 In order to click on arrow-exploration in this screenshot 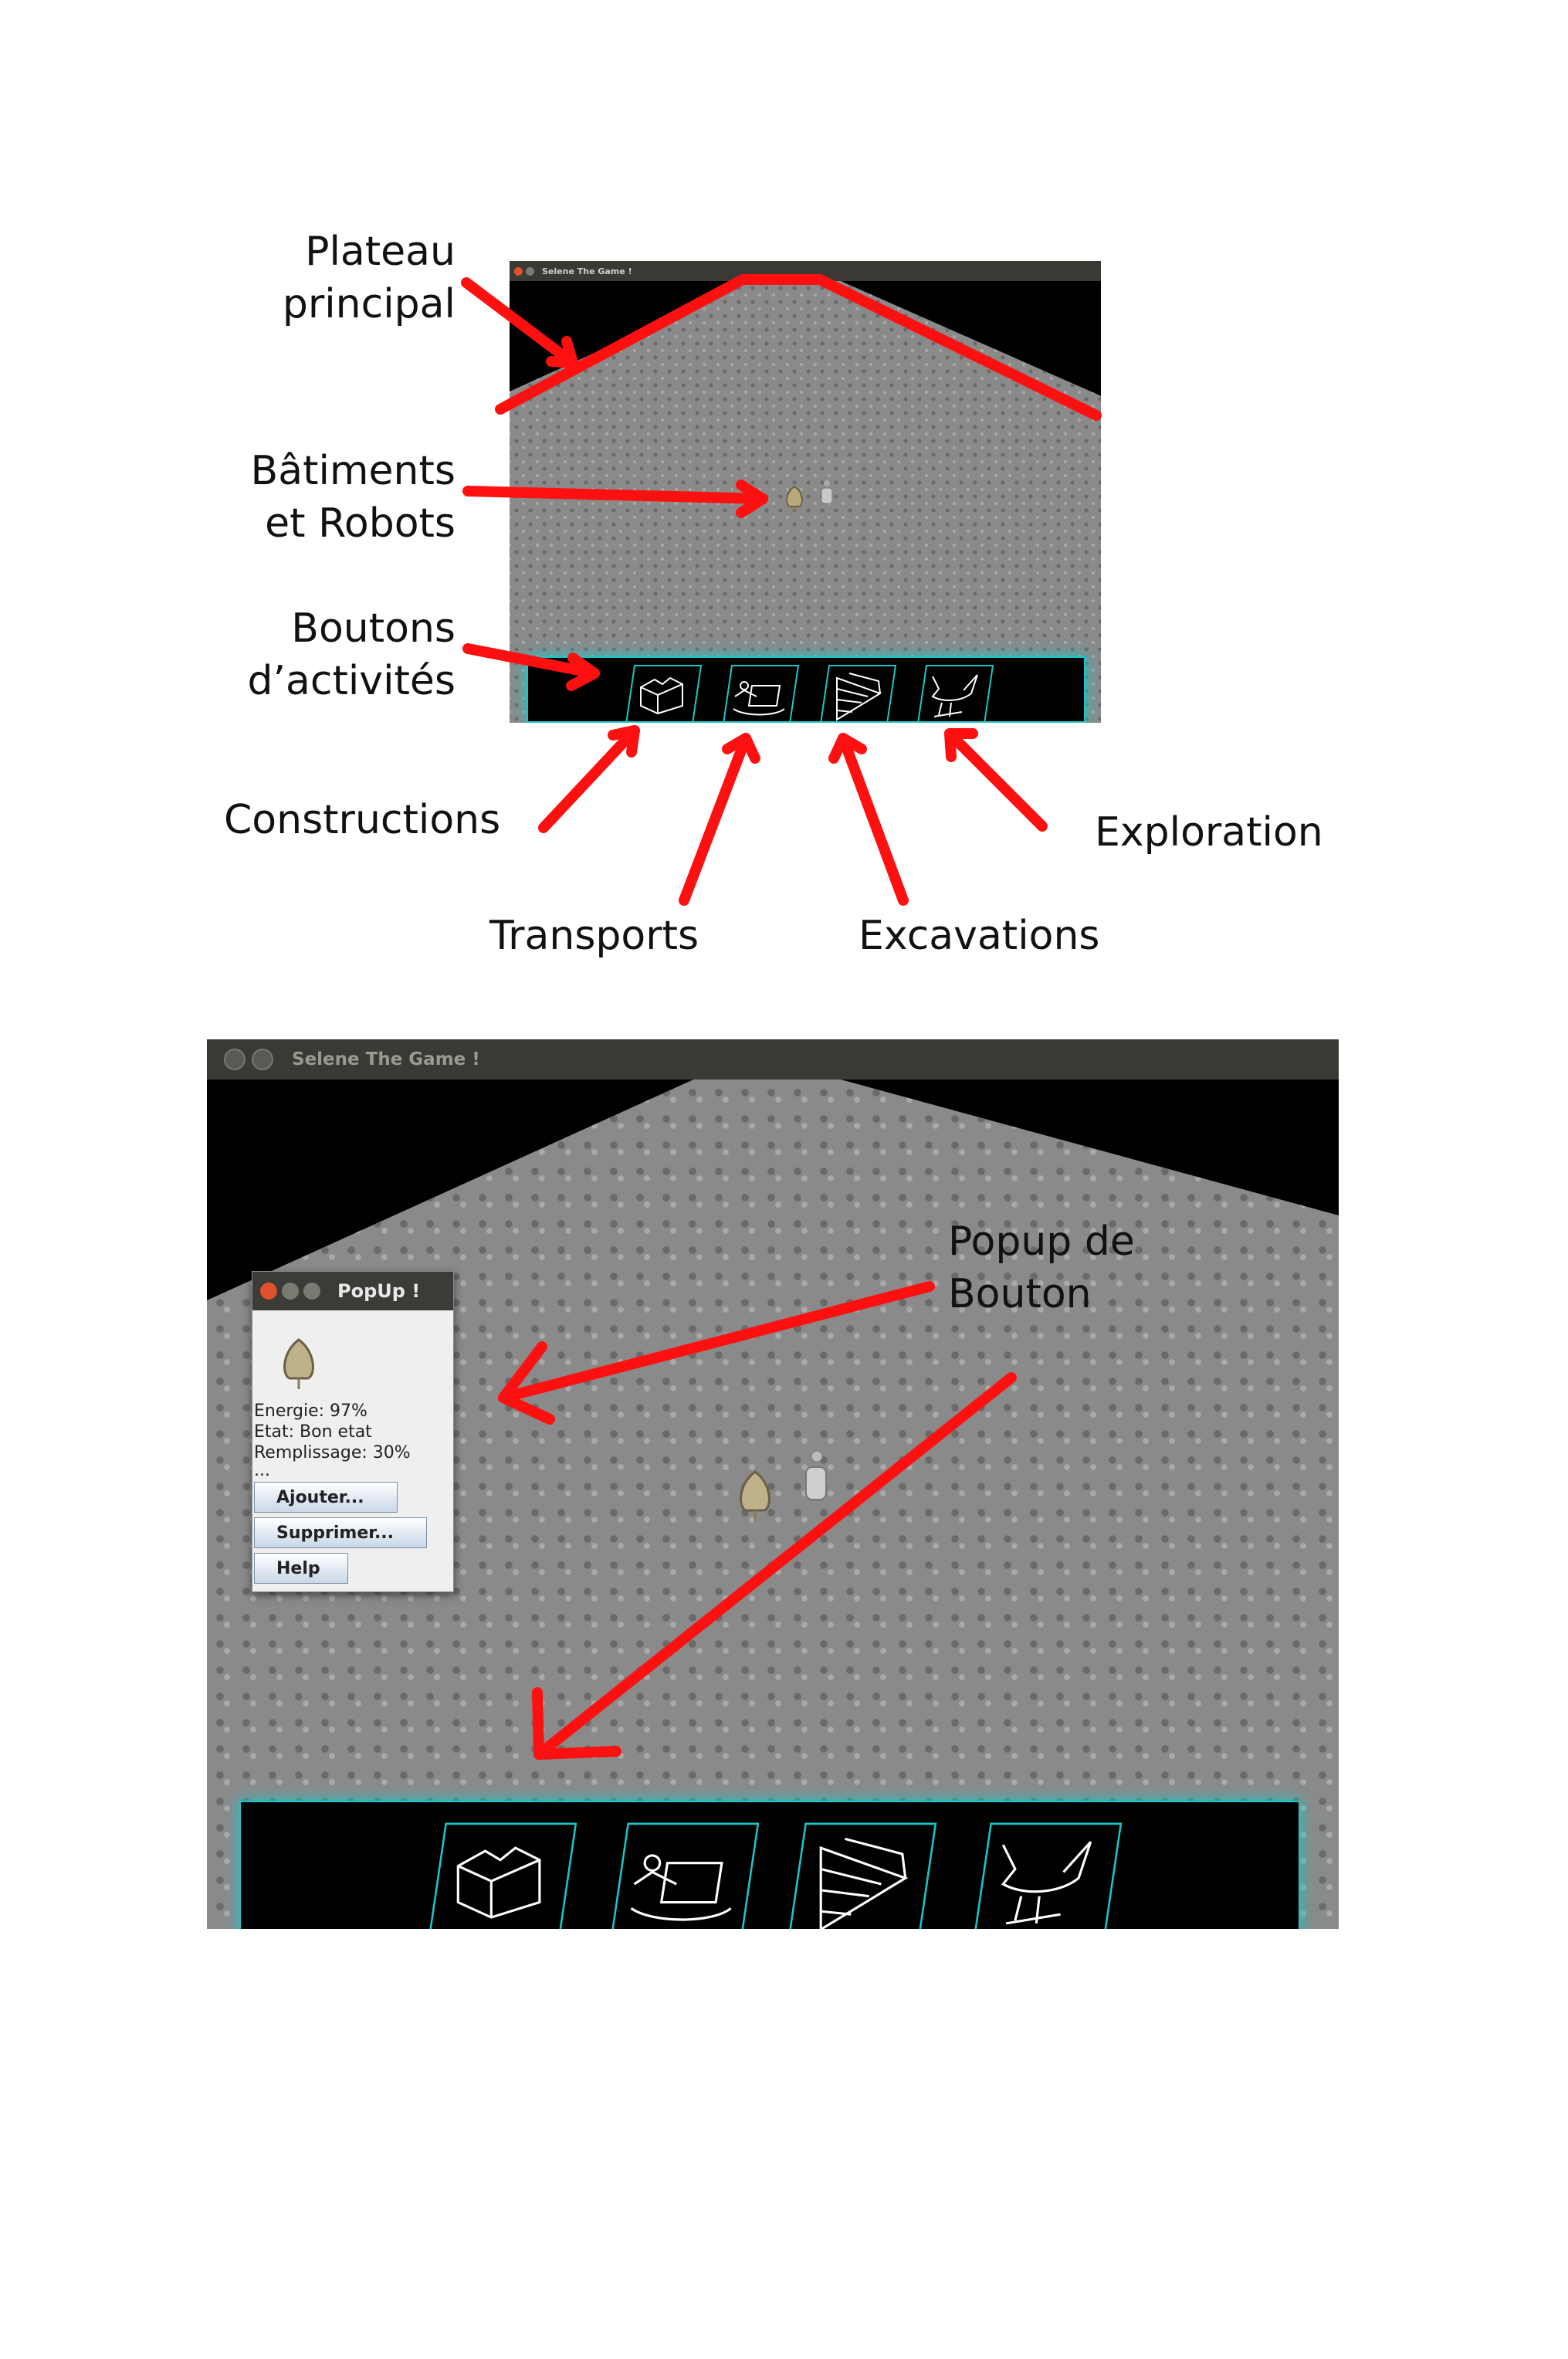, I will do `click(996, 780)`.